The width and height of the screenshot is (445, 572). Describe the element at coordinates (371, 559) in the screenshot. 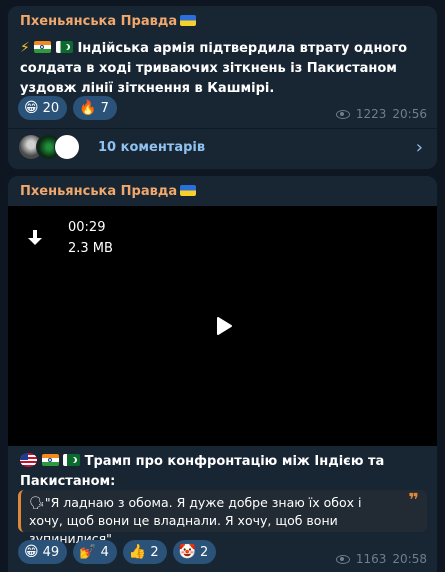

I see `view-count: 1163` at that location.